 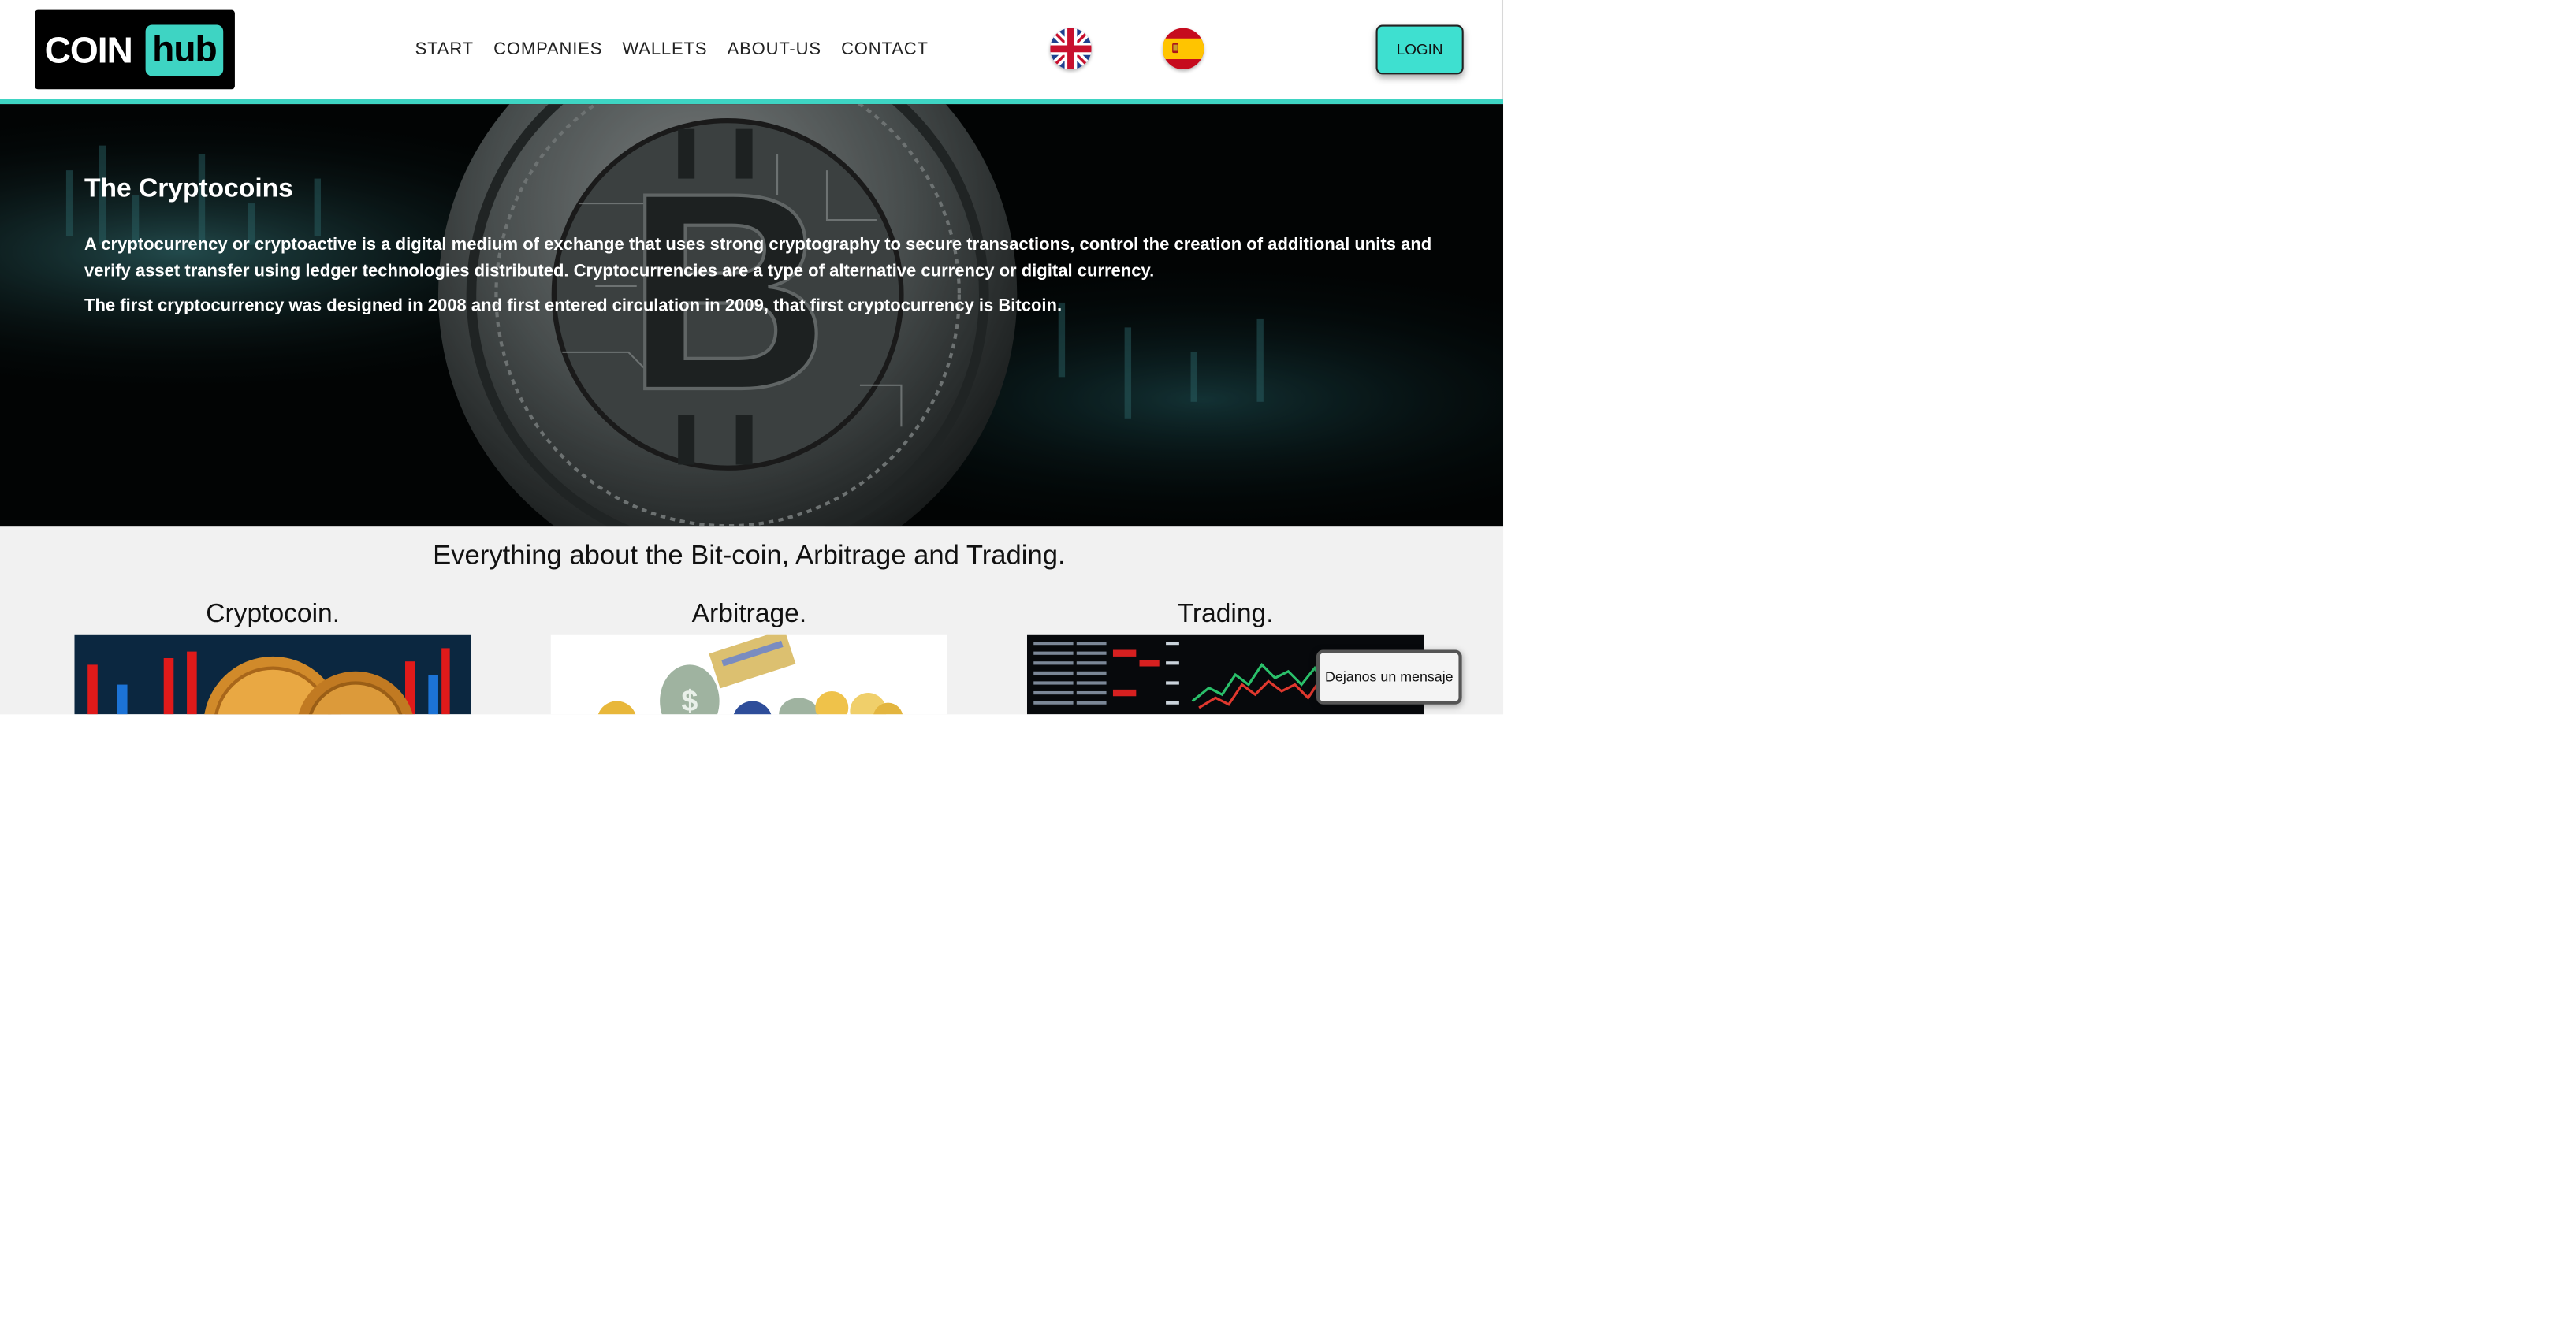 What do you see at coordinates (1502, 49) in the screenshot?
I see `header-edge-divider` at bounding box center [1502, 49].